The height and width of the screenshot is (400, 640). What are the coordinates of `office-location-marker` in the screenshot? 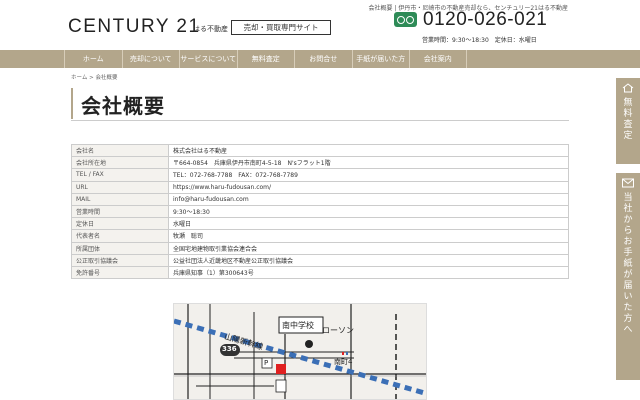 It's located at (281, 369).